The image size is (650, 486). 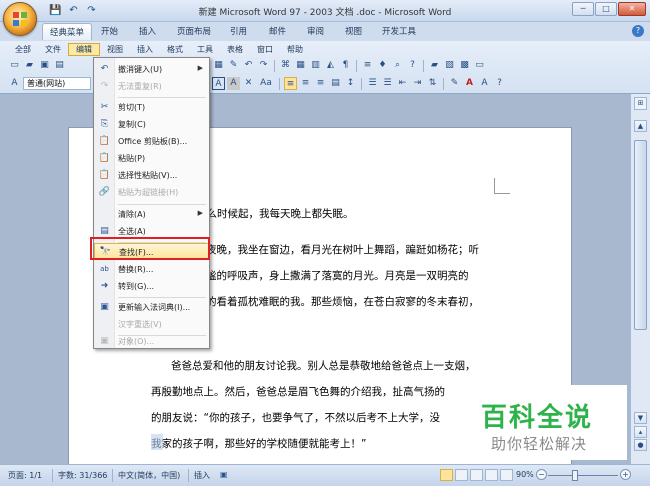 I want to click on previous-page-icon: ▴, so click(x=640, y=432).